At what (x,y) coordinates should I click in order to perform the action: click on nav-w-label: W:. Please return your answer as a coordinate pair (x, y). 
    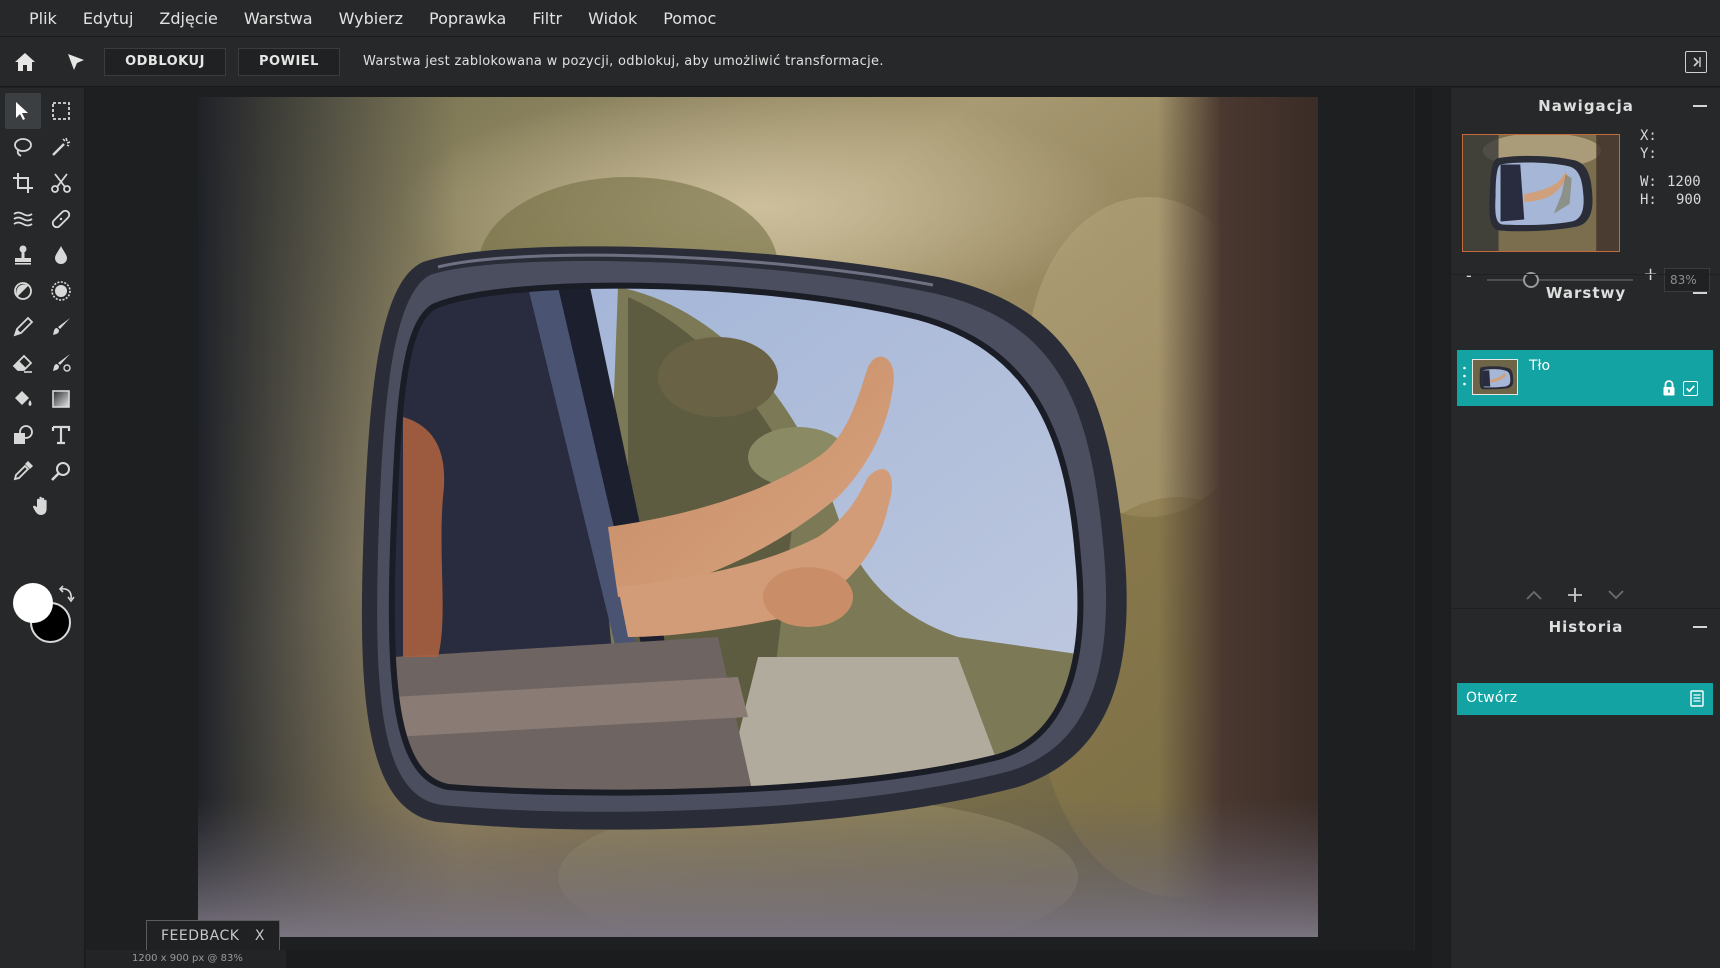
    Looking at the image, I should click on (1648, 182).